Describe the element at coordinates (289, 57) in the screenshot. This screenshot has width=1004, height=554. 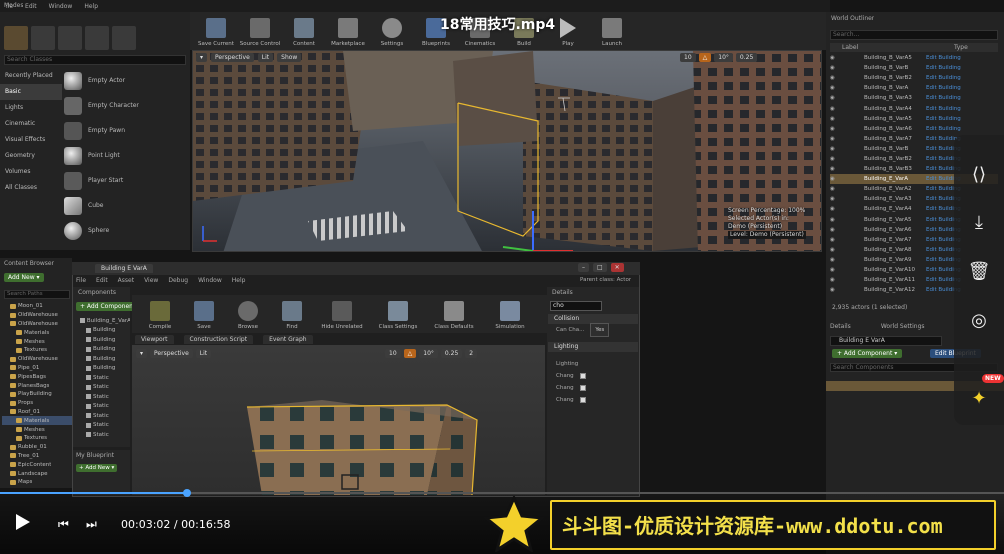
I see `show-button: Show` at that location.